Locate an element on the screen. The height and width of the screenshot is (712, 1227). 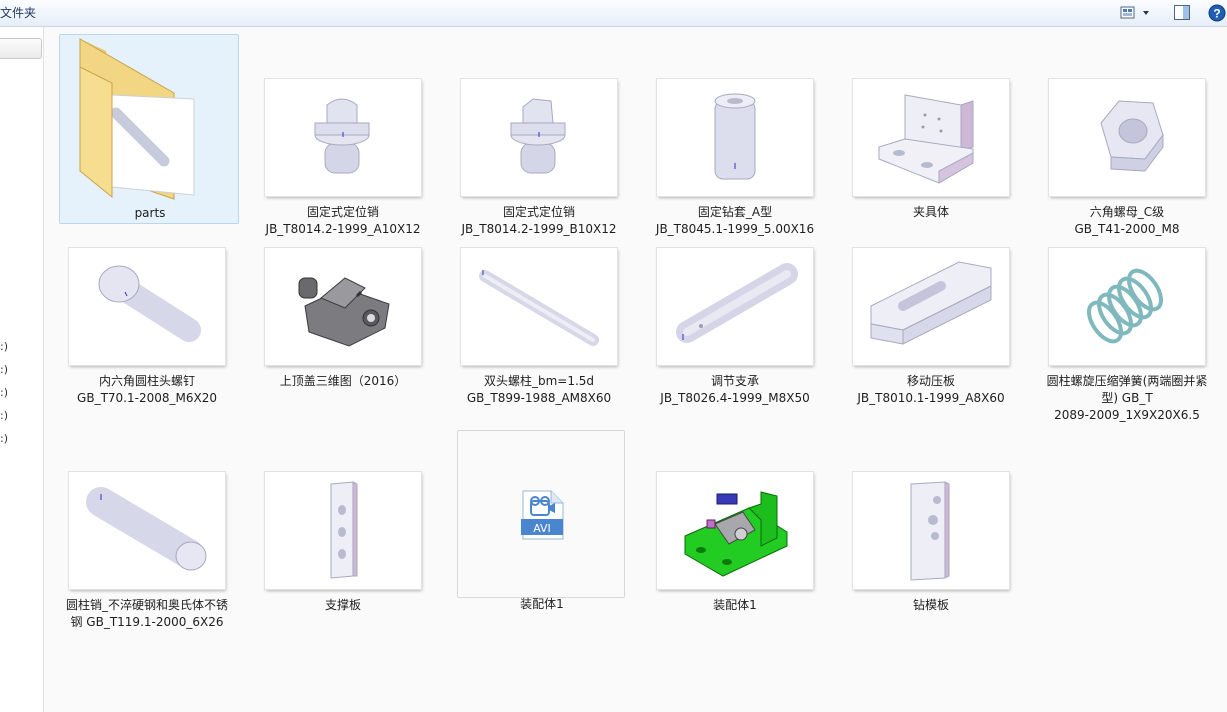
file-label: 钻模板 is located at coordinates (930, 605).